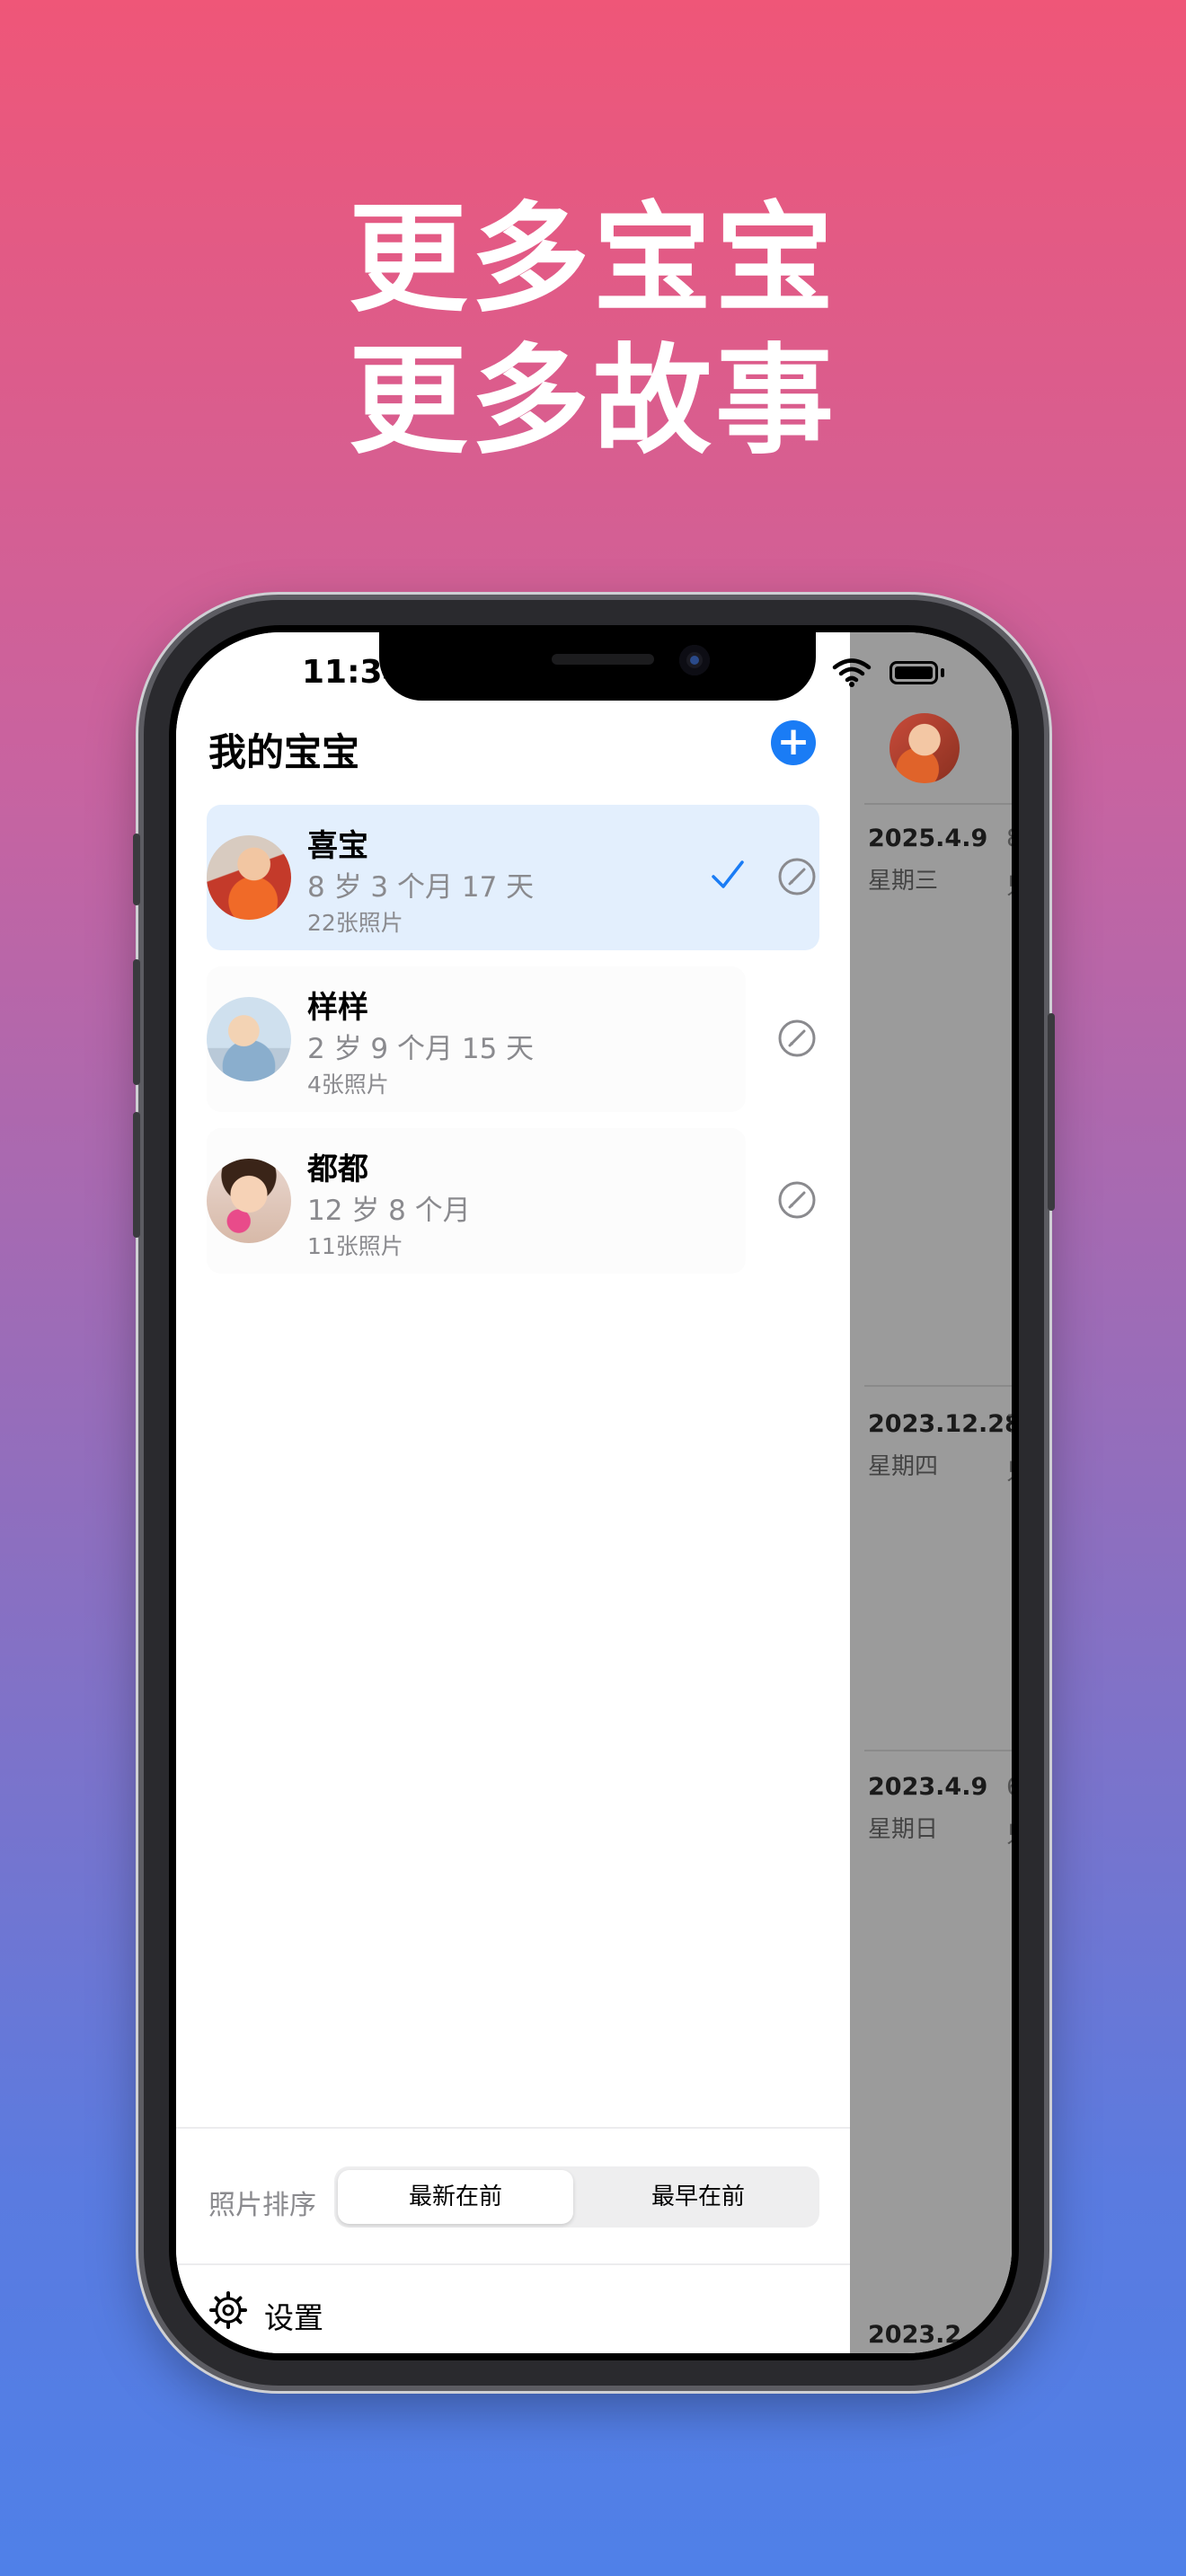 This screenshot has width=1186, height=2576. I want to click on timeline-extra: 8, so click(1009, 838).